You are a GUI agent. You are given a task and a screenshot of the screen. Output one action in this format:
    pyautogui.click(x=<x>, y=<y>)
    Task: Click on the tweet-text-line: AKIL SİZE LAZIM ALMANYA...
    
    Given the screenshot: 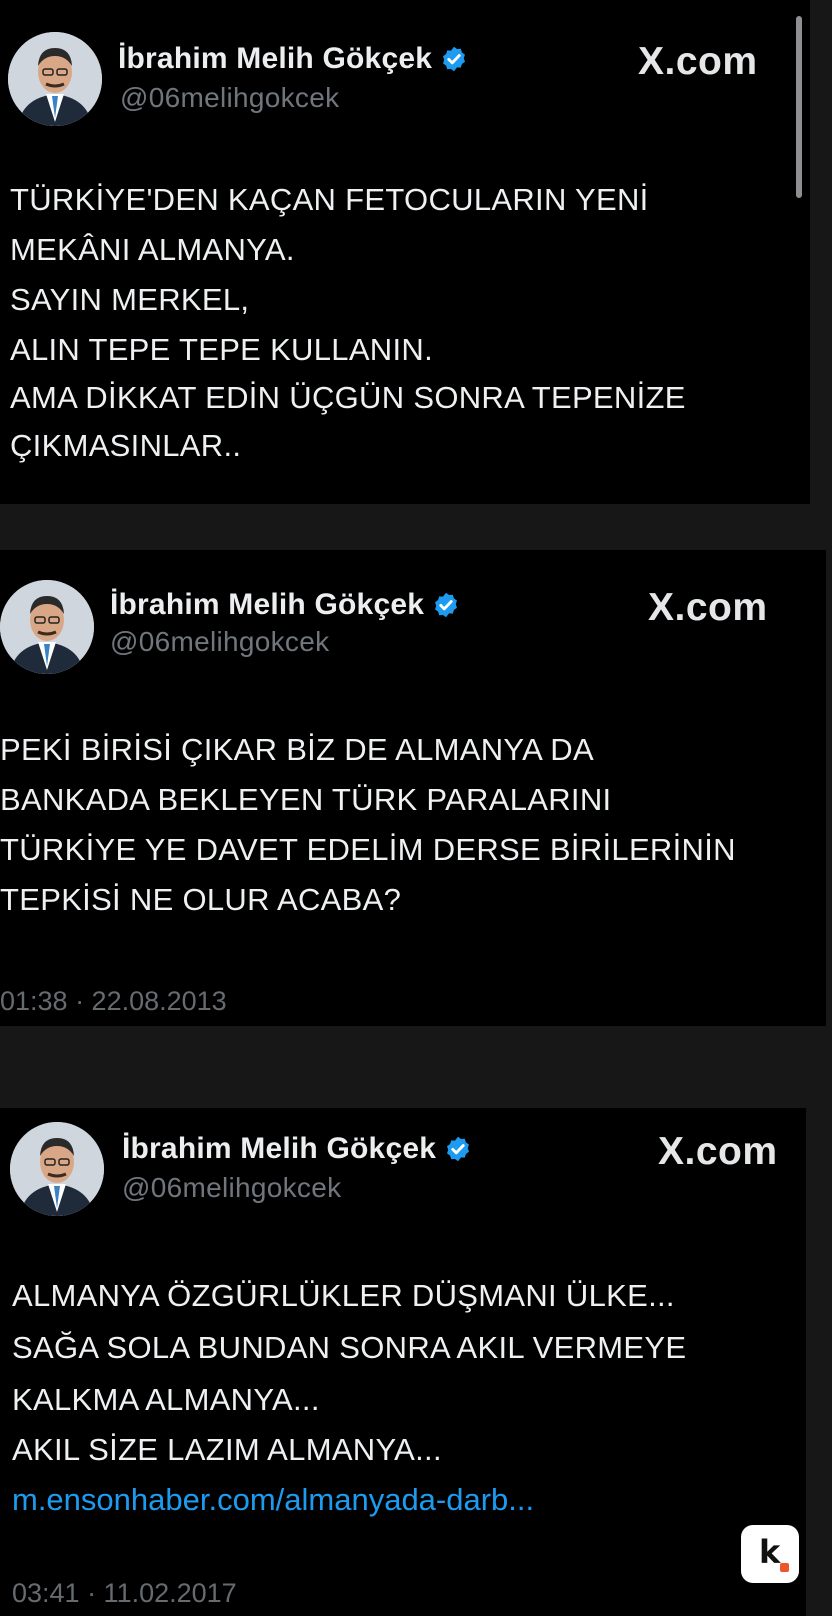 What is the action you would take?
    pyautogui.click(x=227, y=1449)
    